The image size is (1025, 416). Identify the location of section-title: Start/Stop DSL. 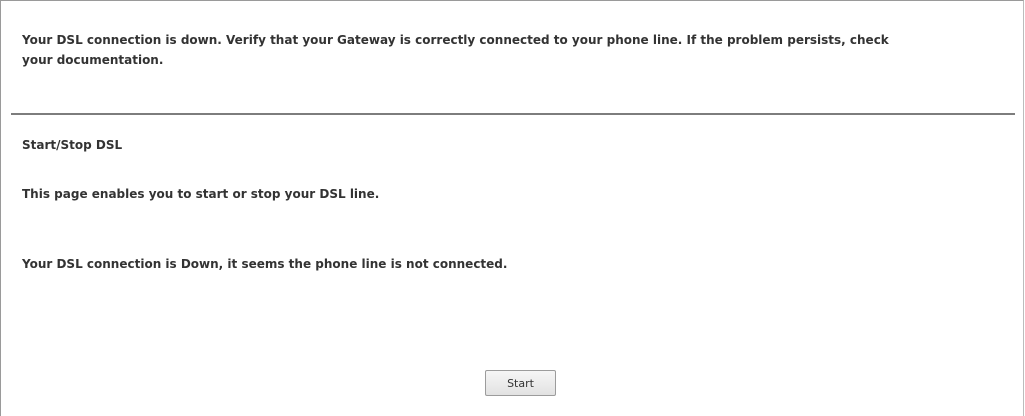
(72, 145).